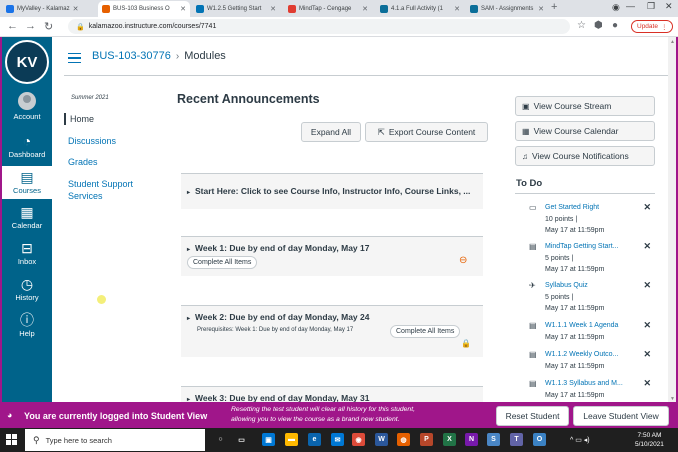 Image resolution: width=678 pixels, height=452 pixels. I want to click on leave-student-view-button: Leave Student View, so click(621, 416).